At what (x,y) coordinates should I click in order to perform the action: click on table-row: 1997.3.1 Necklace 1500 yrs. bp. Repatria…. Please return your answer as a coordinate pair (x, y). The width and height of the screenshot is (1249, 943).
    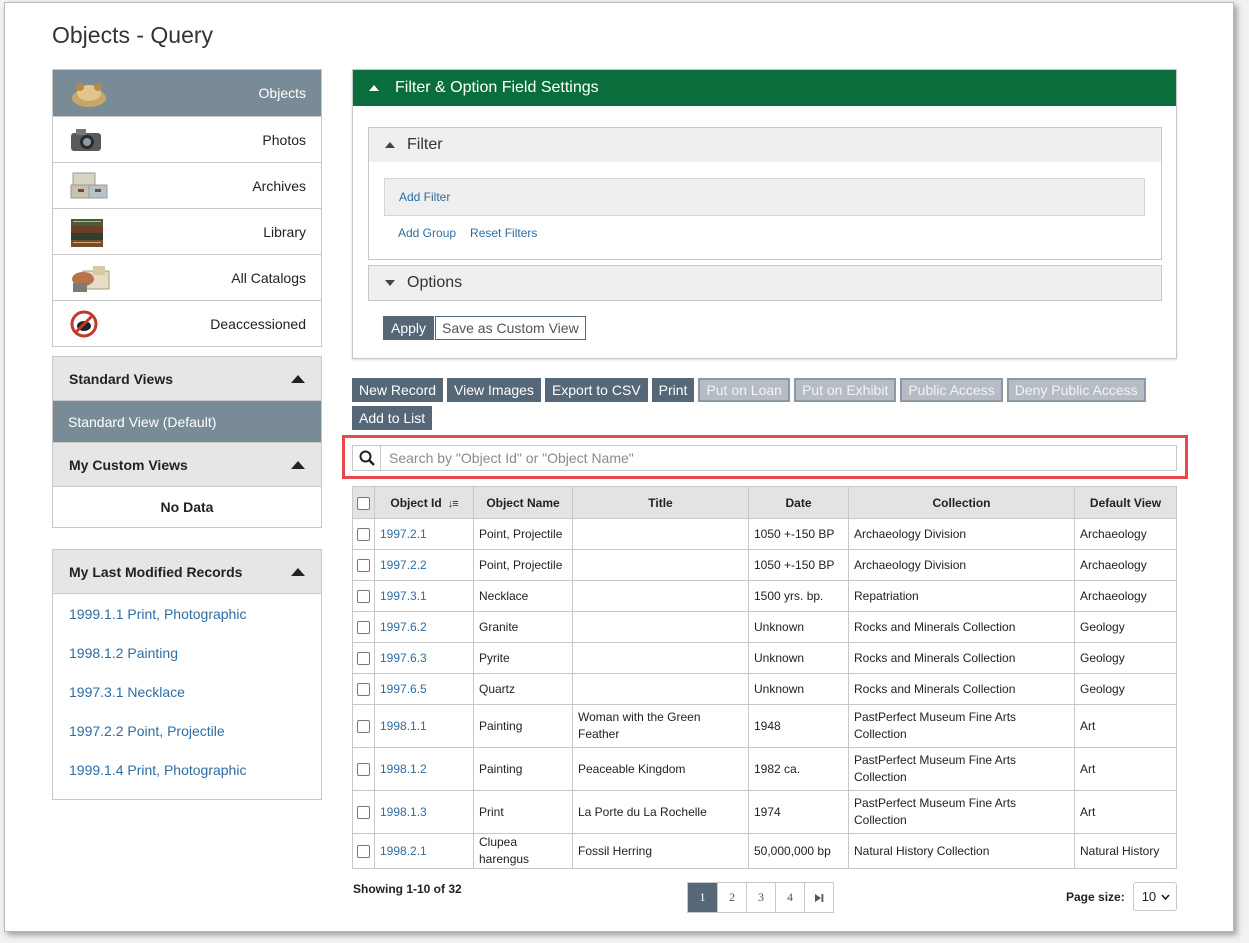
    Looking at the image, I should click on (764, 596).